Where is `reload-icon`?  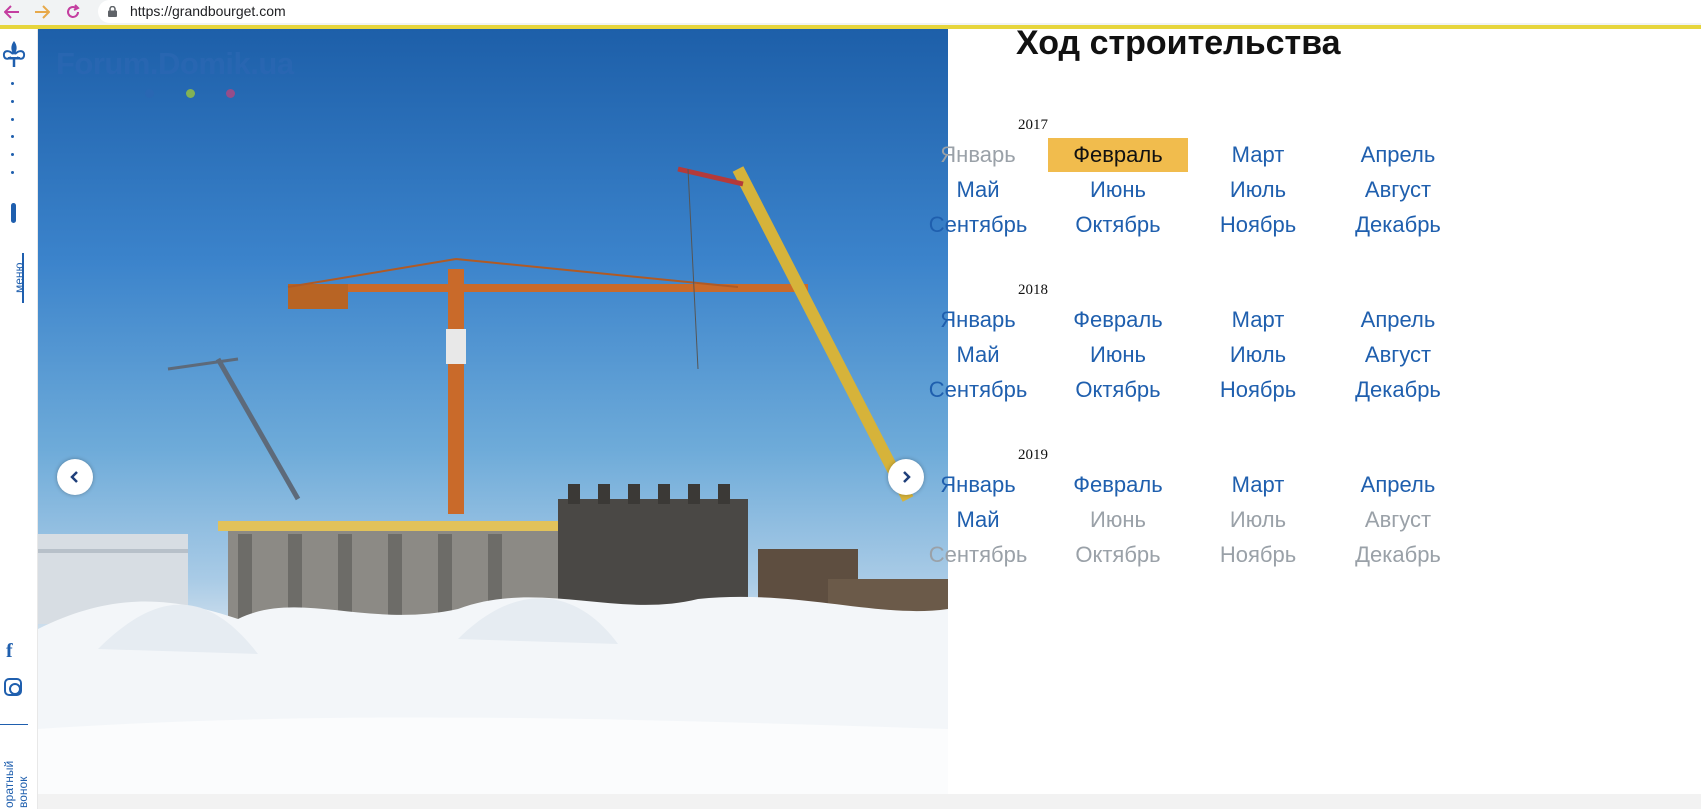 reload-icon is located at coordinates (73, 12).